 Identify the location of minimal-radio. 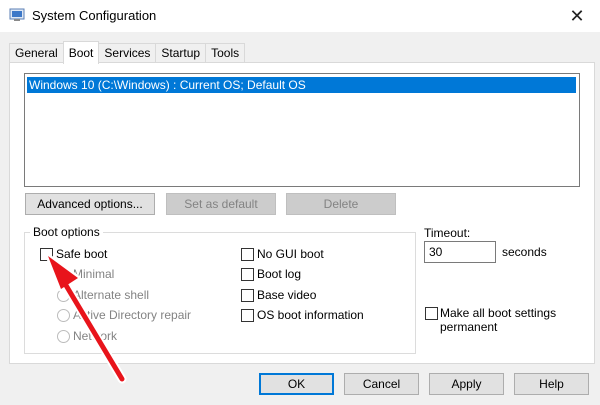
(63, 274).